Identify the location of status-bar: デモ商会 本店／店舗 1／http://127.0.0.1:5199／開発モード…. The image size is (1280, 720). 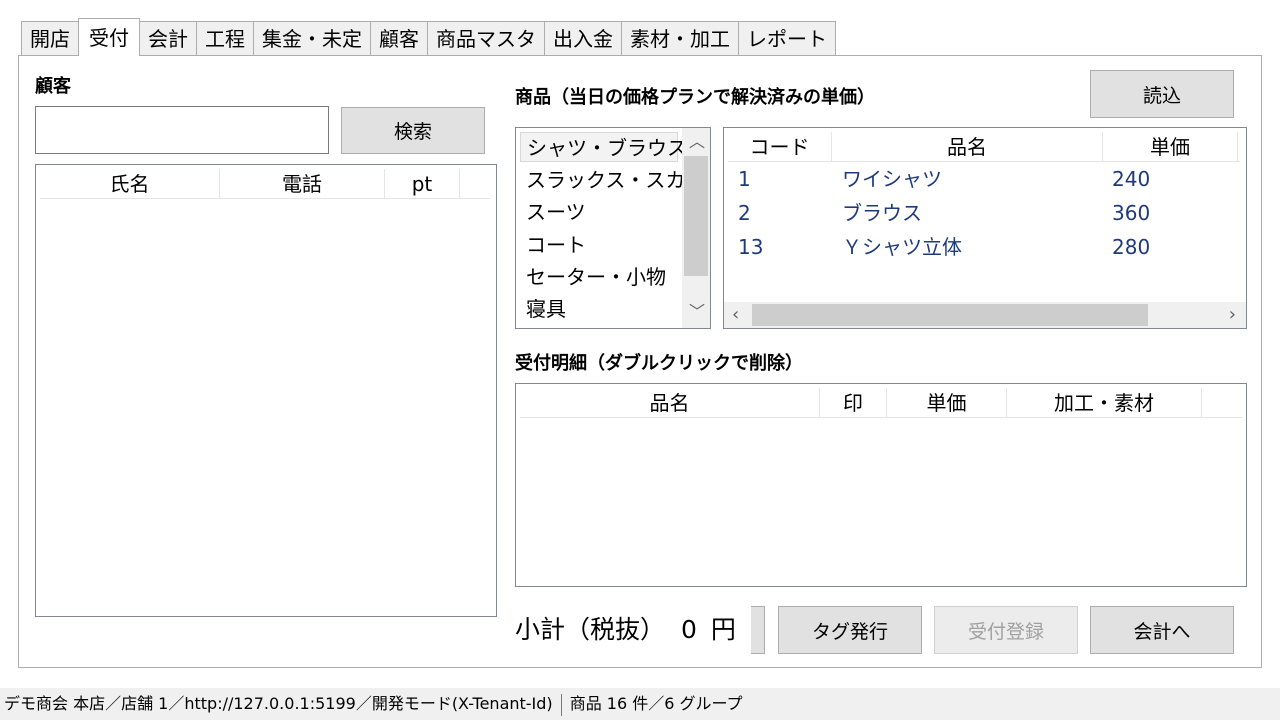
(640, 704).